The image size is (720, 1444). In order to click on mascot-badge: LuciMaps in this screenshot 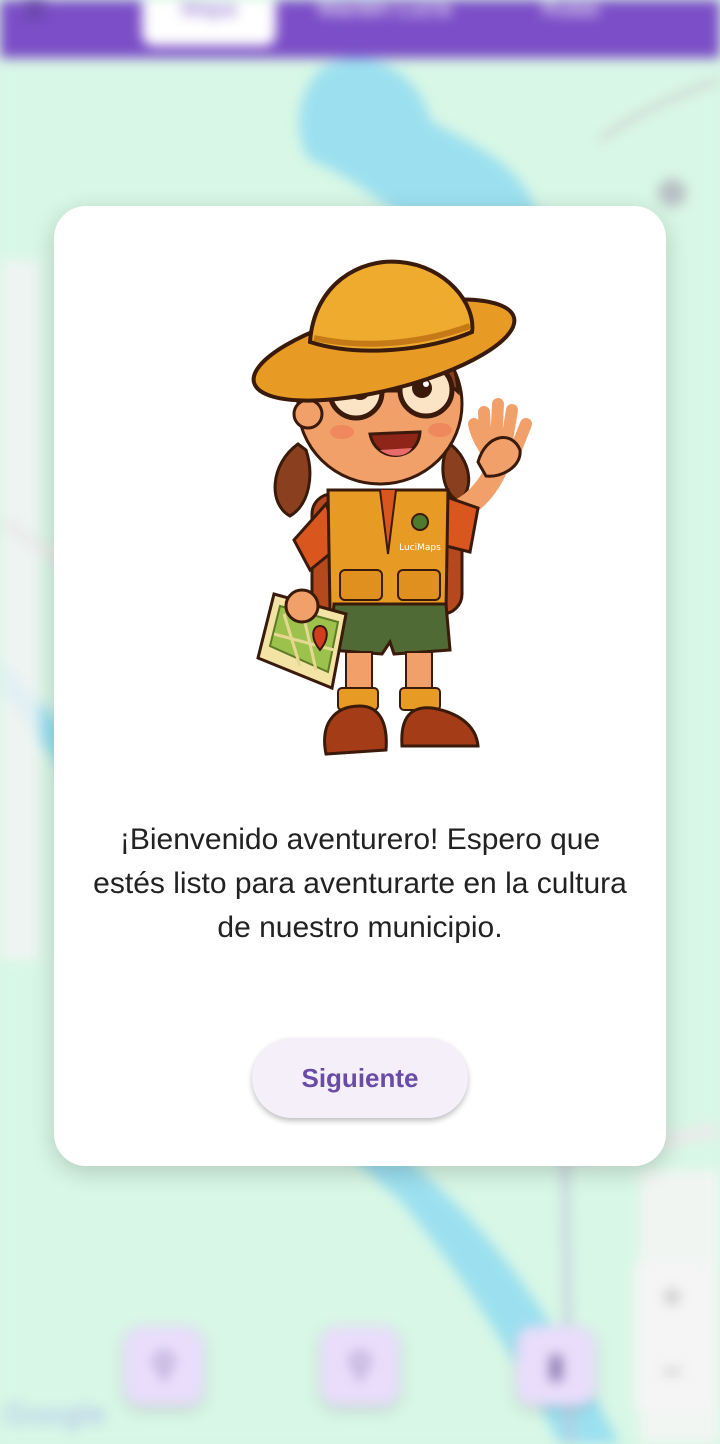, I will do `click(420, 548)`.